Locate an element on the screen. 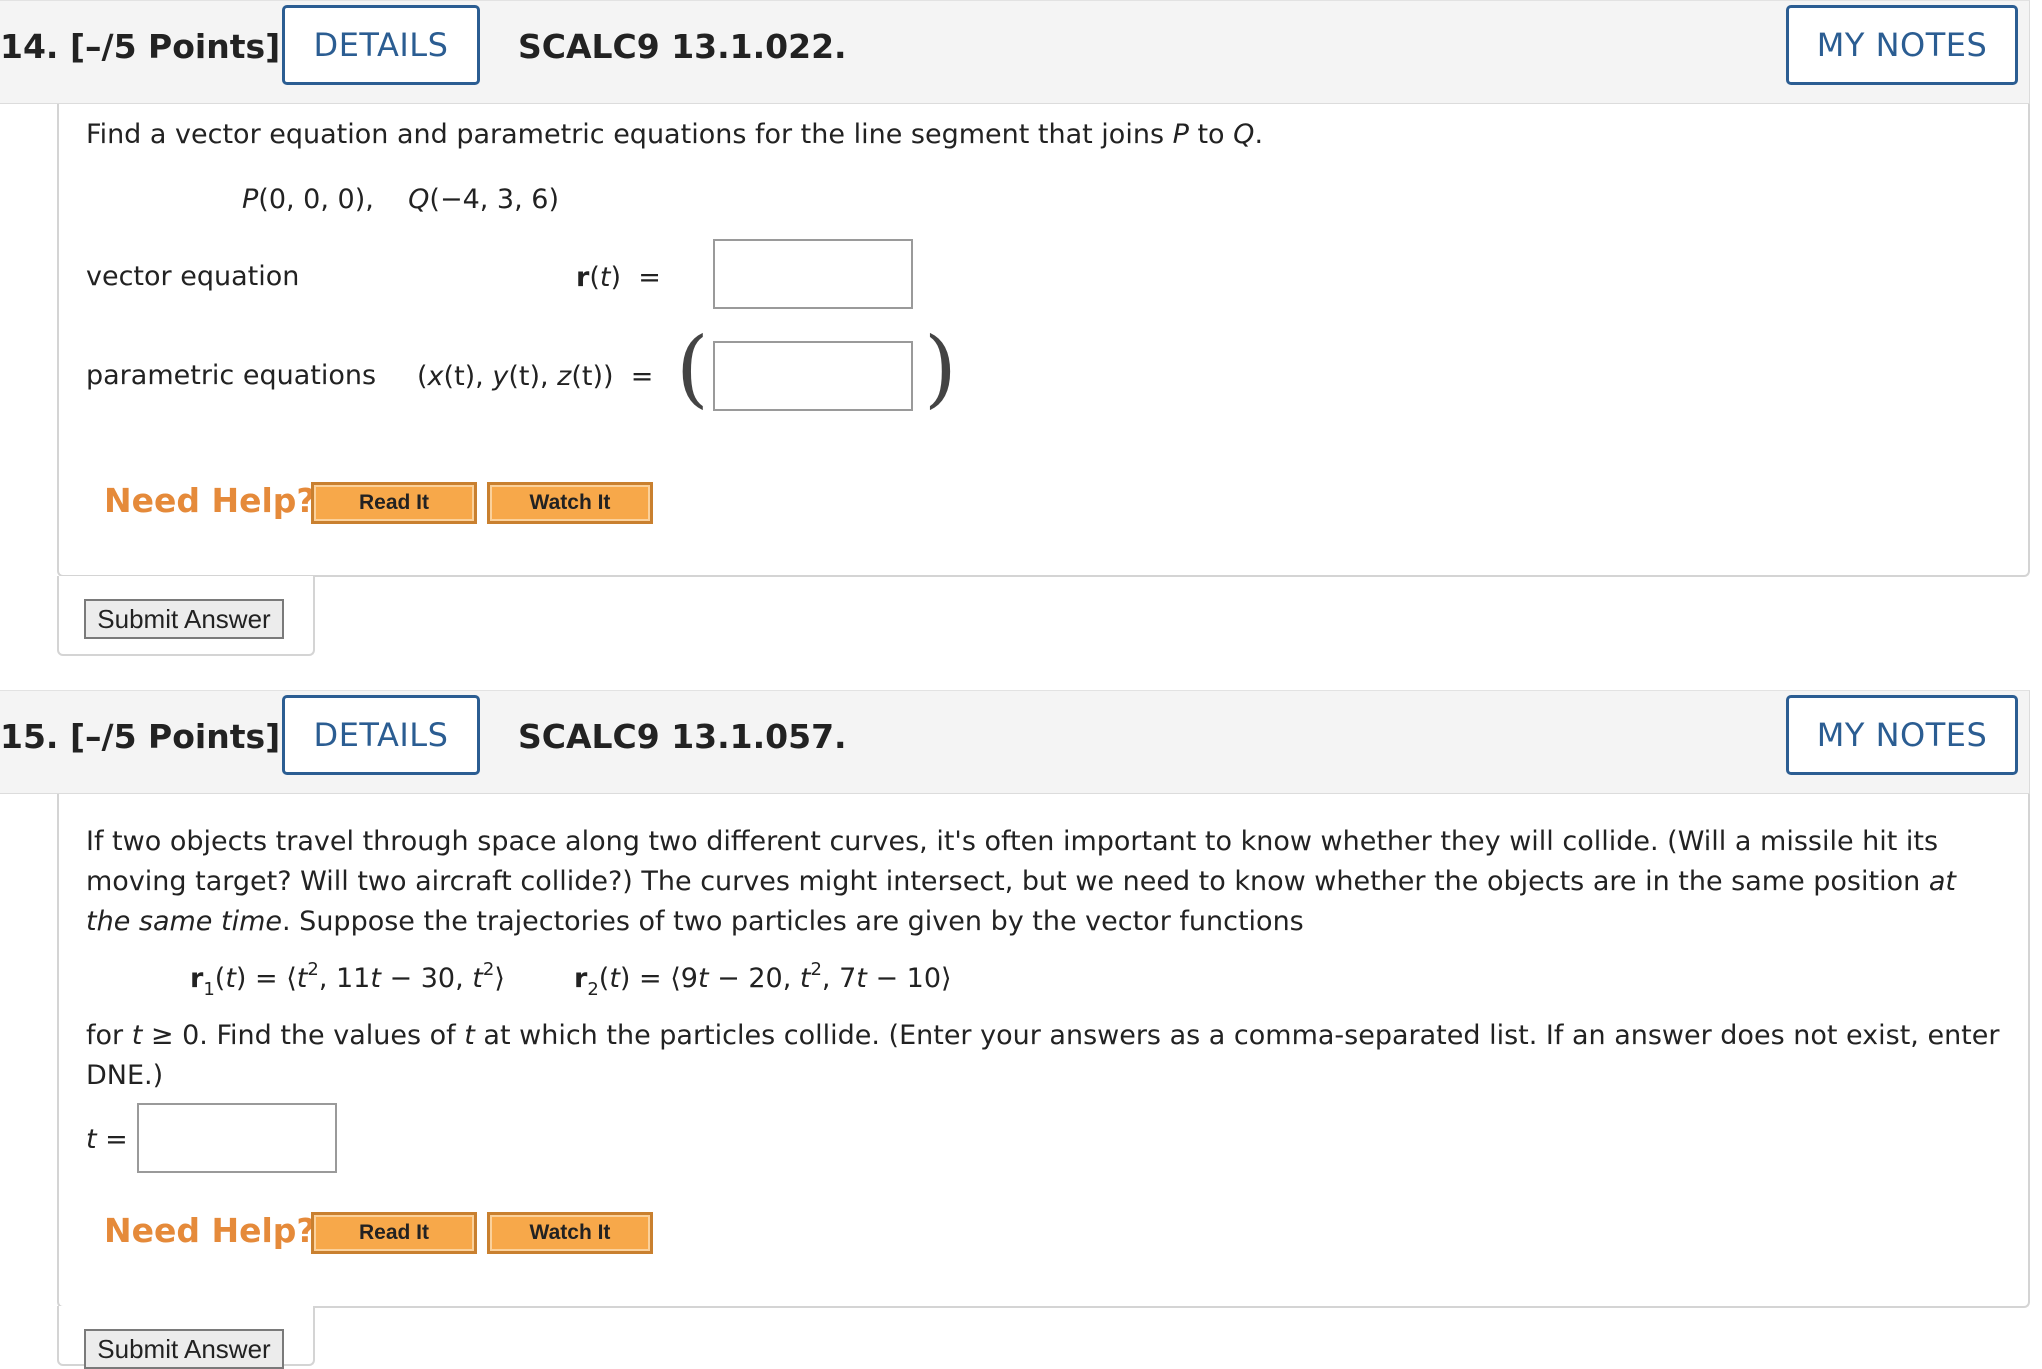 This screenshot has width=2042, height=1369. q14-title: 14. [–/5 Points] is located at coordinates (140, 46).